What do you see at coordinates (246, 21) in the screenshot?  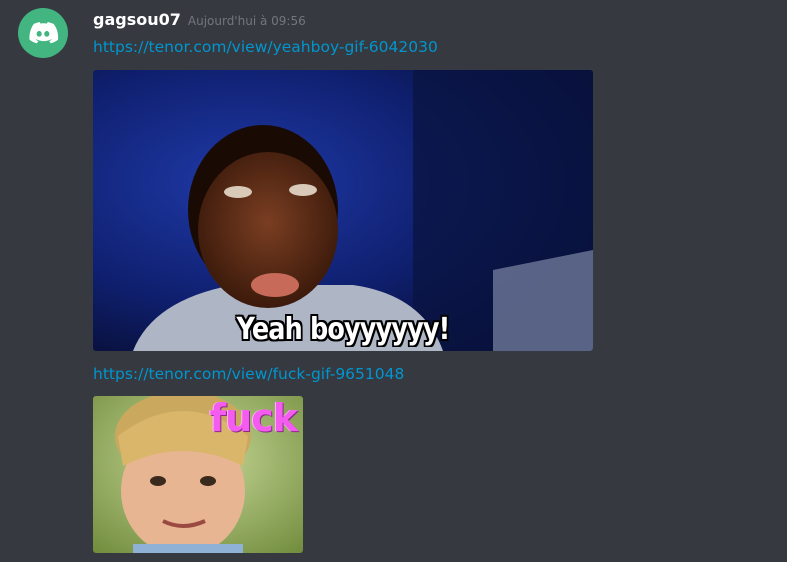 I see `timestamp: Aujourd'hui à 09:56` at bounding box center [246, 21].